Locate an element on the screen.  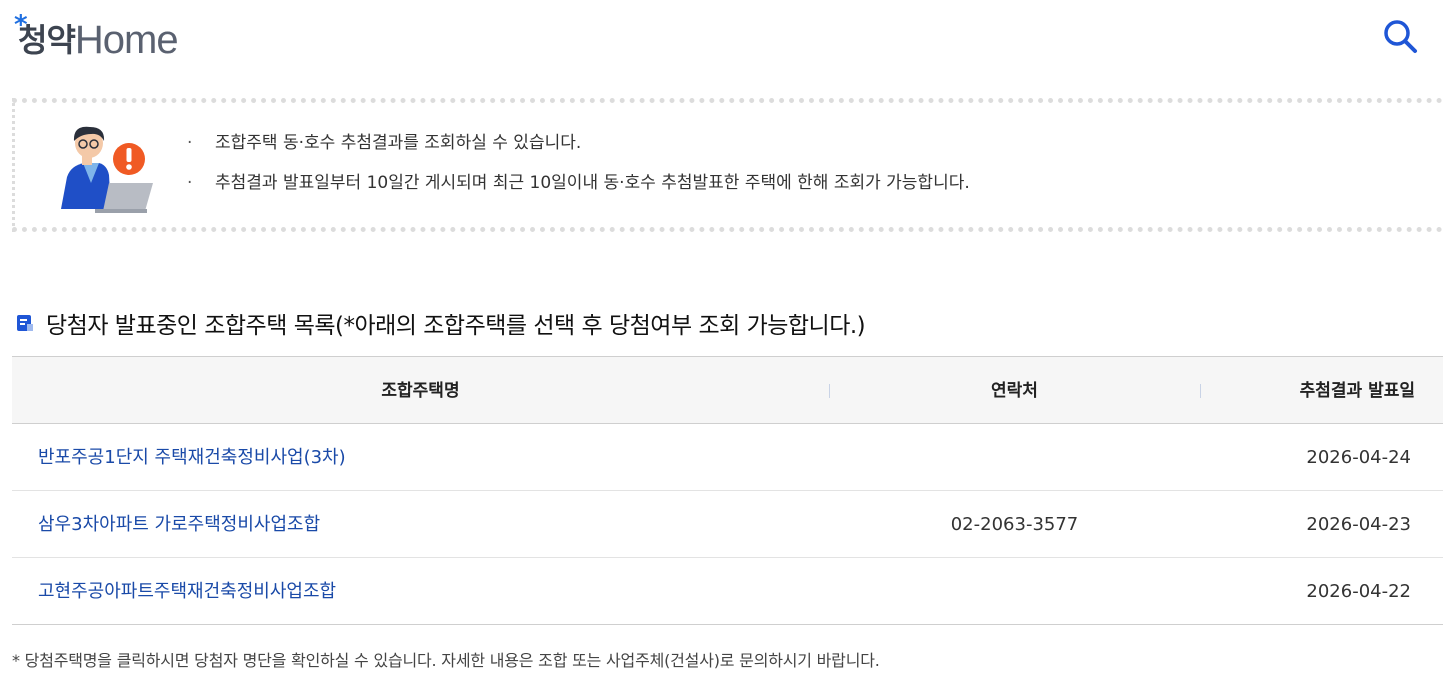
site-logo: * 청약 Home is located at coordinates (96, 36).